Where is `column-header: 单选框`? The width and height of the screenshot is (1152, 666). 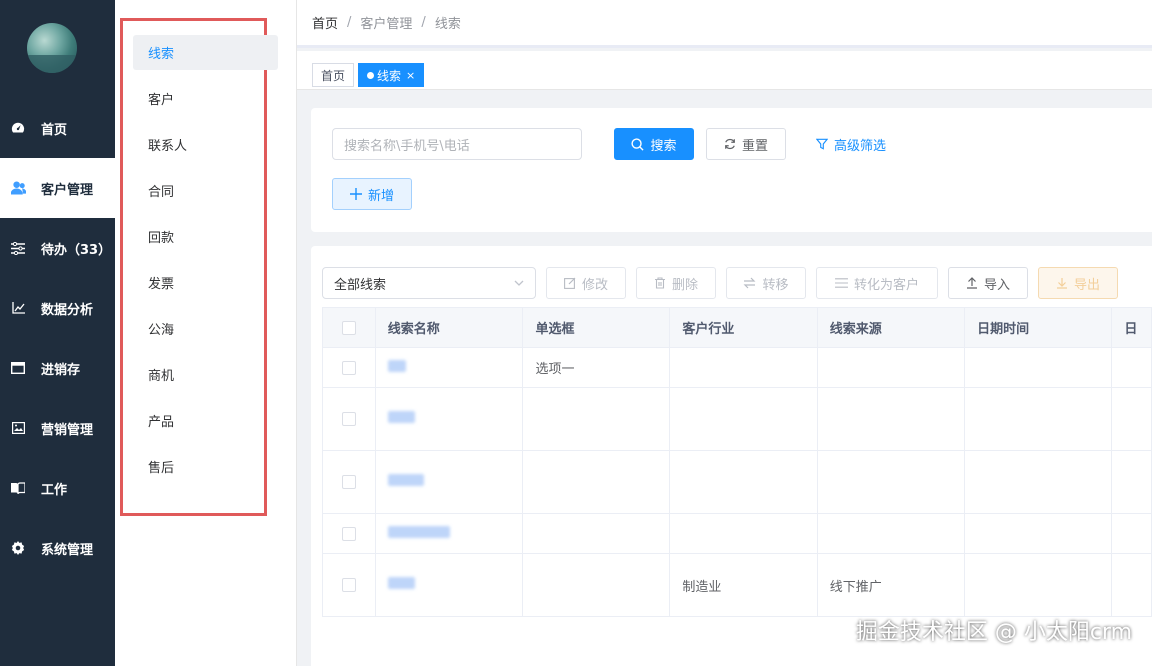
column-header: 单选框 is located at coordinates (596, 327).